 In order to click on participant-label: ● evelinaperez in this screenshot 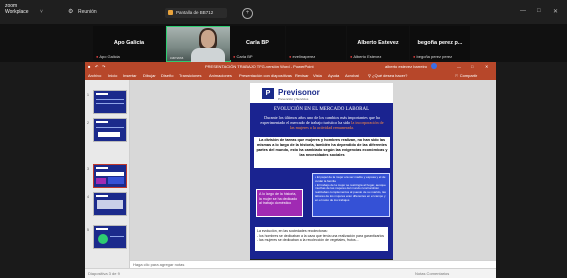, I will do `click(302, 56)`.